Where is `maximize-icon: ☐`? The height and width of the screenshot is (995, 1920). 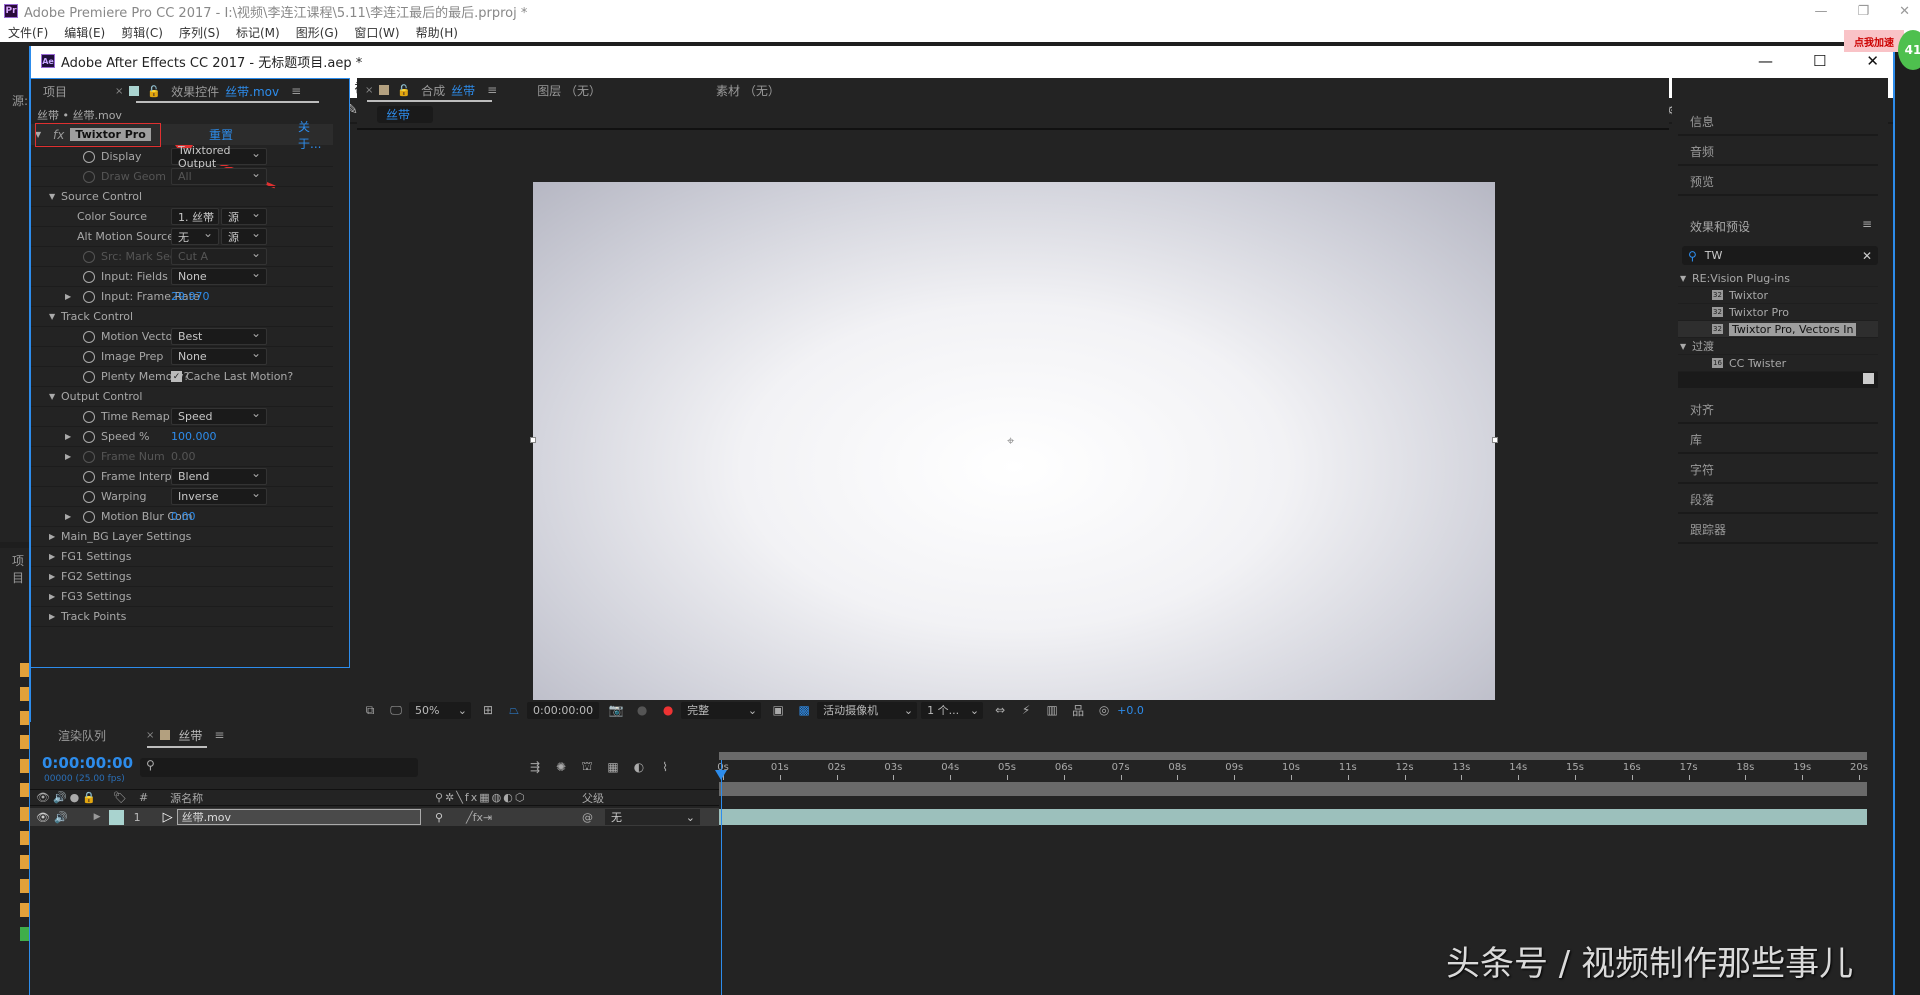
maximize-icon: ☐ is located at coordinates (1819, 61).